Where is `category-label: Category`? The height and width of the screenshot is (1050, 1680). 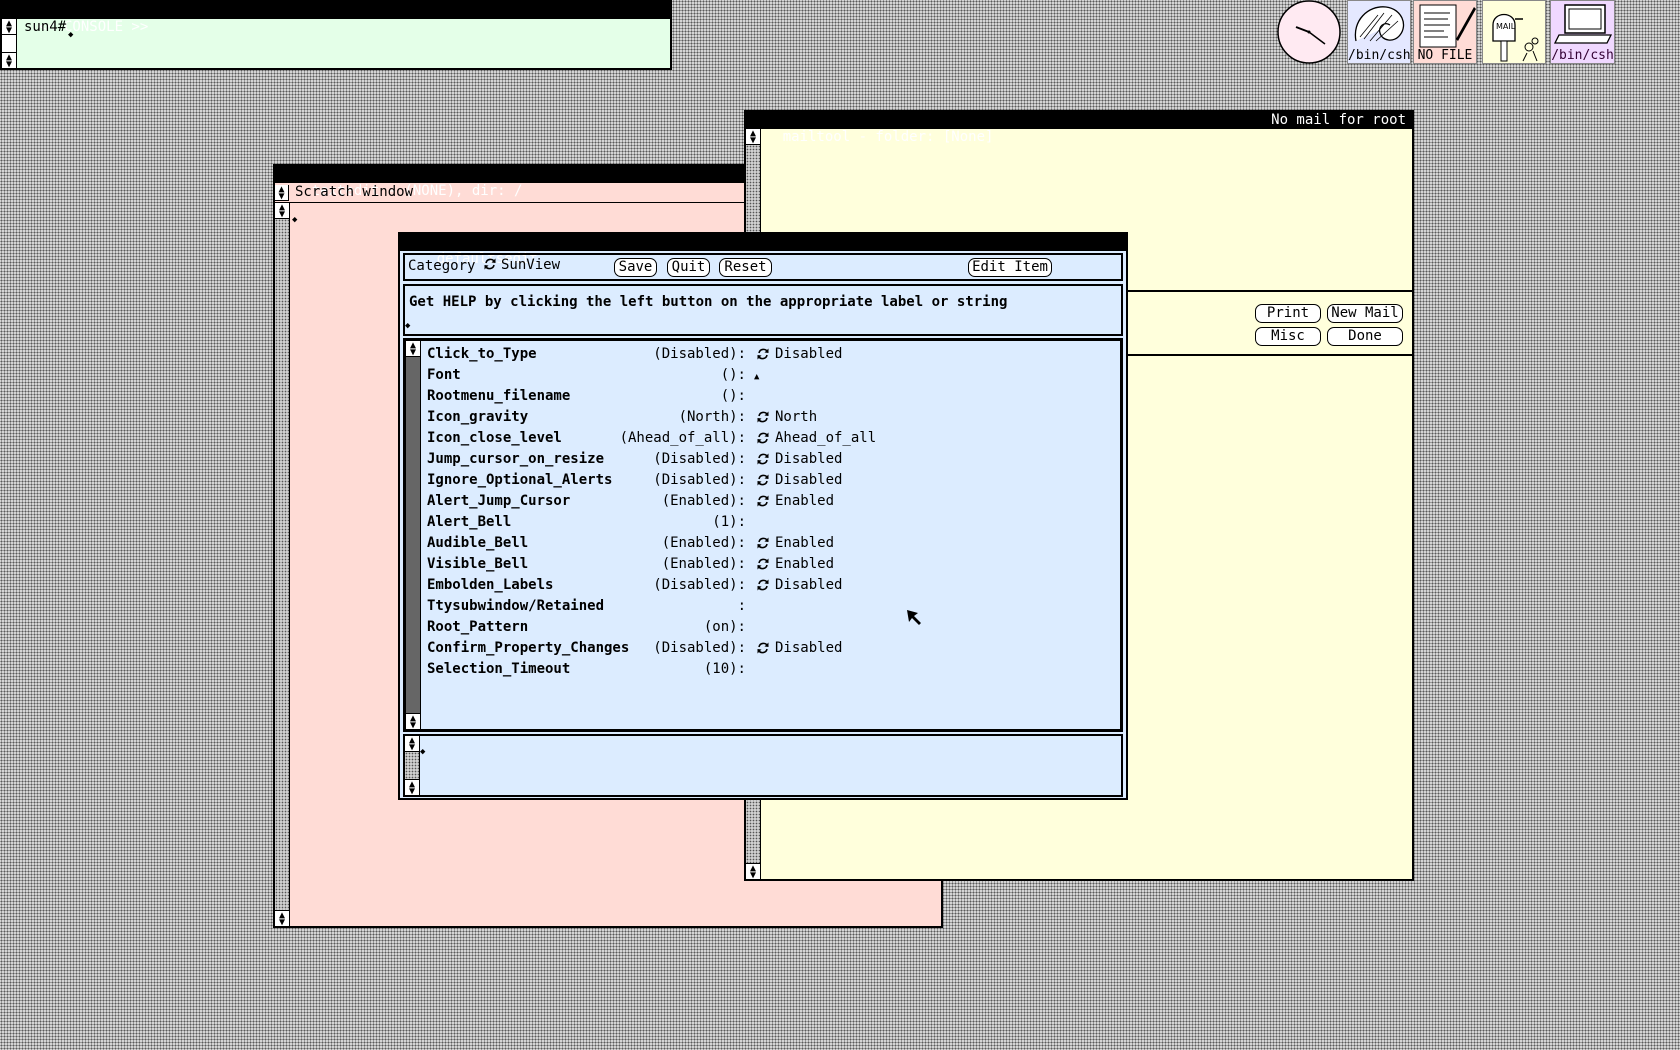 category-label: Category is located at coordinates (442, 266).